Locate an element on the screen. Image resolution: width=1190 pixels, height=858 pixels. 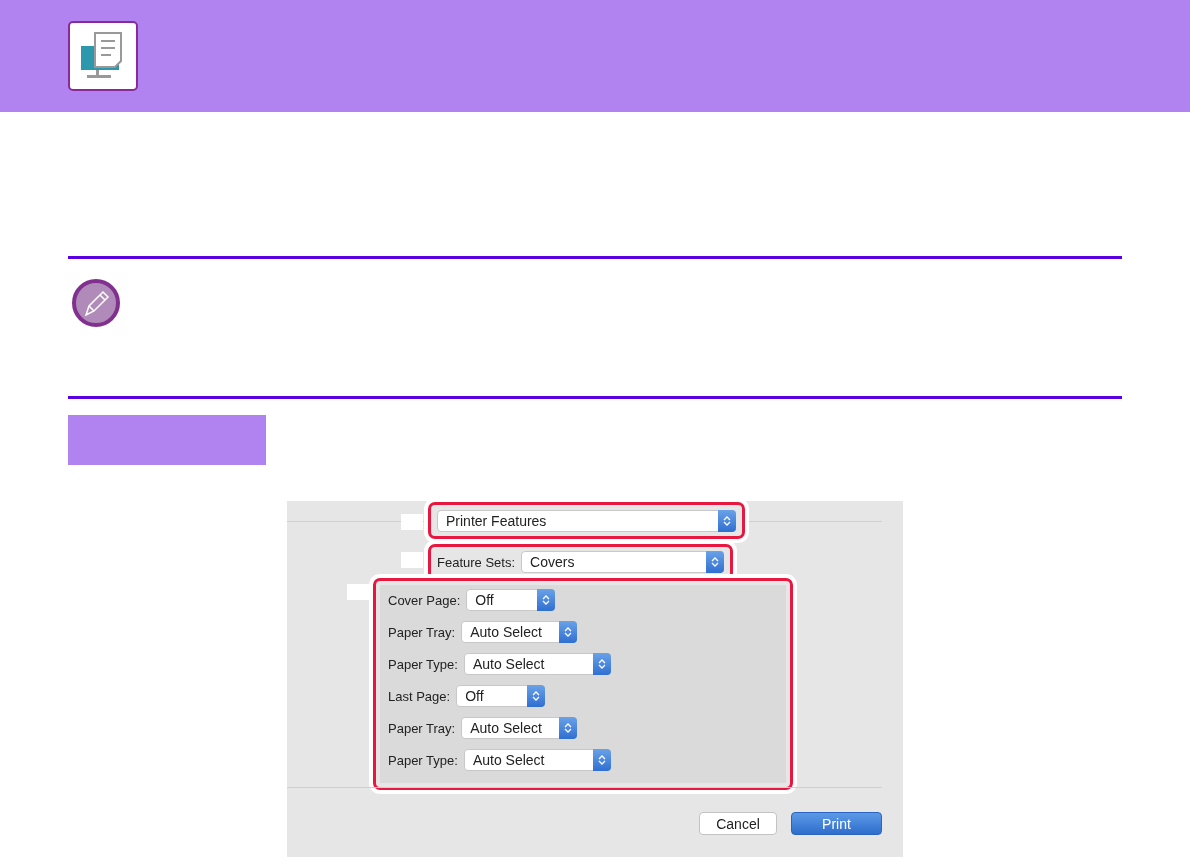
feature-sets-popup: Covers is located at coordinates (622, 562).